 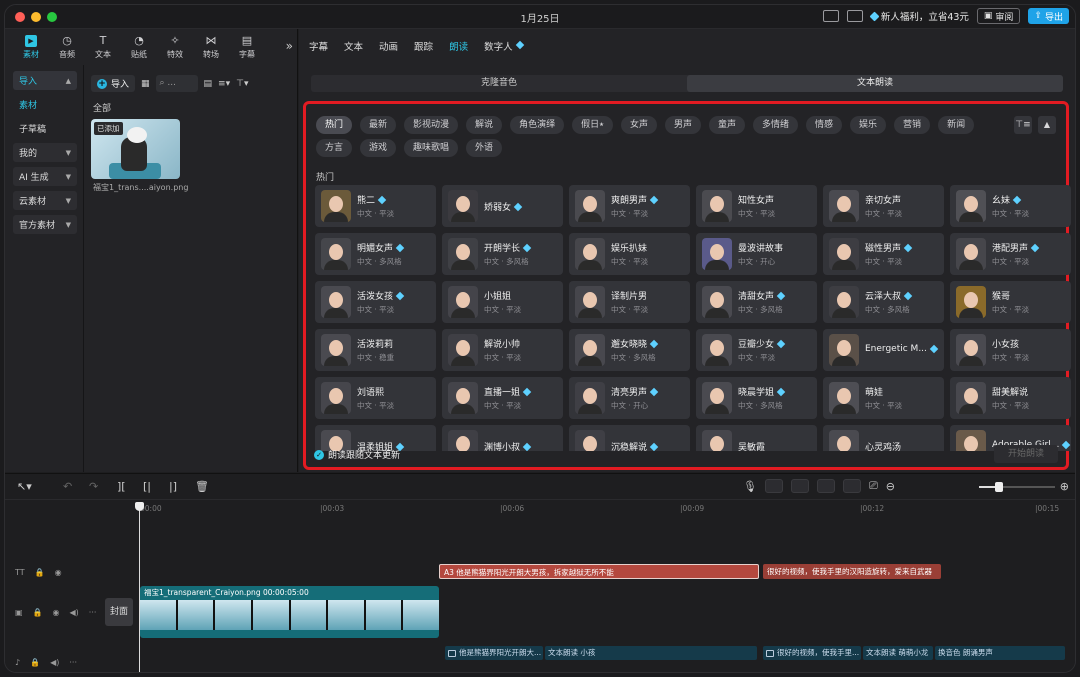 What do you see at coordinates (651, 653) in the screenshot?
I see `audio-clip: 文本朗读 小孩` at bounding box center [651, 653].